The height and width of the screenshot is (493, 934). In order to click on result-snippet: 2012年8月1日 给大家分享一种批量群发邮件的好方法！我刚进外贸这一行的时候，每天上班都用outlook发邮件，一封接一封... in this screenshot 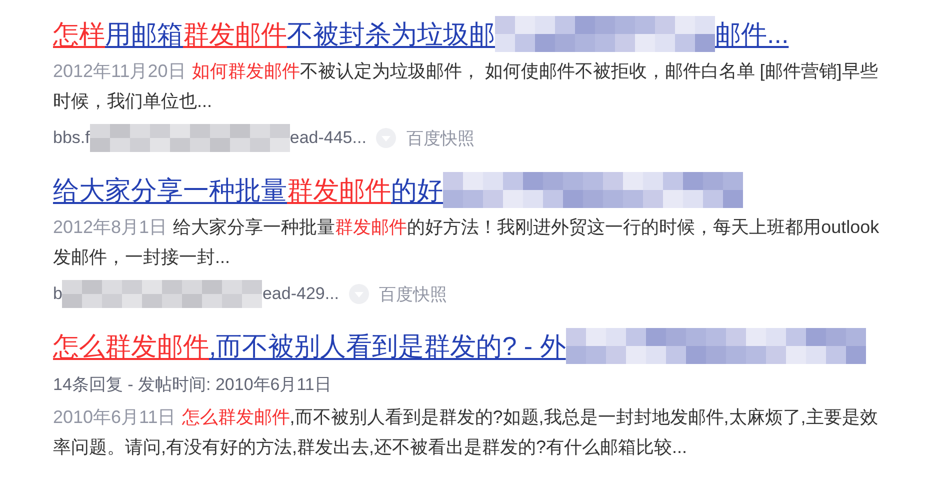, I will do `click(466, 242)`.